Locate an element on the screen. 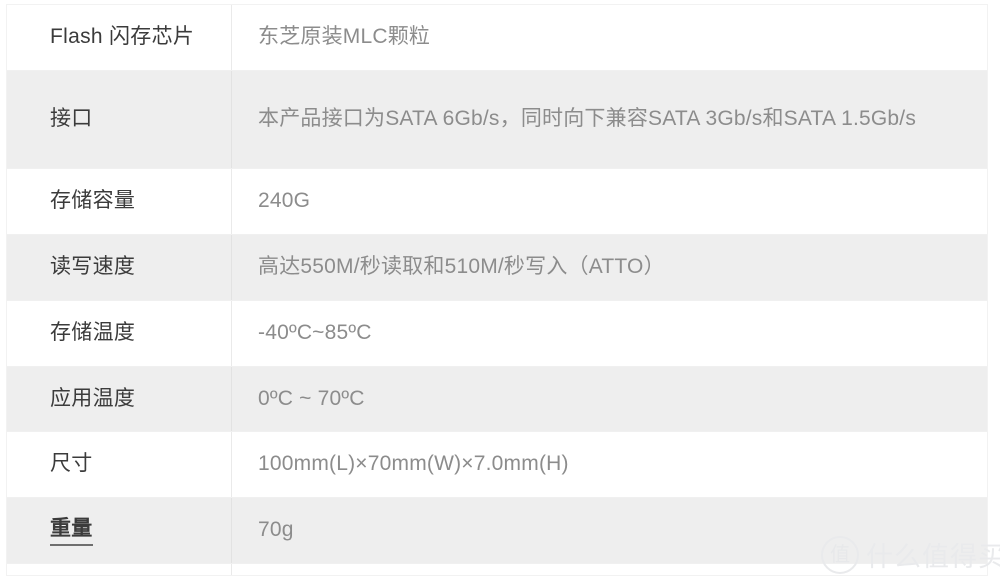 The image size is (1000, 580). row-label-cell: Flash 闪存芯片 is located at coordinates (119, 37).